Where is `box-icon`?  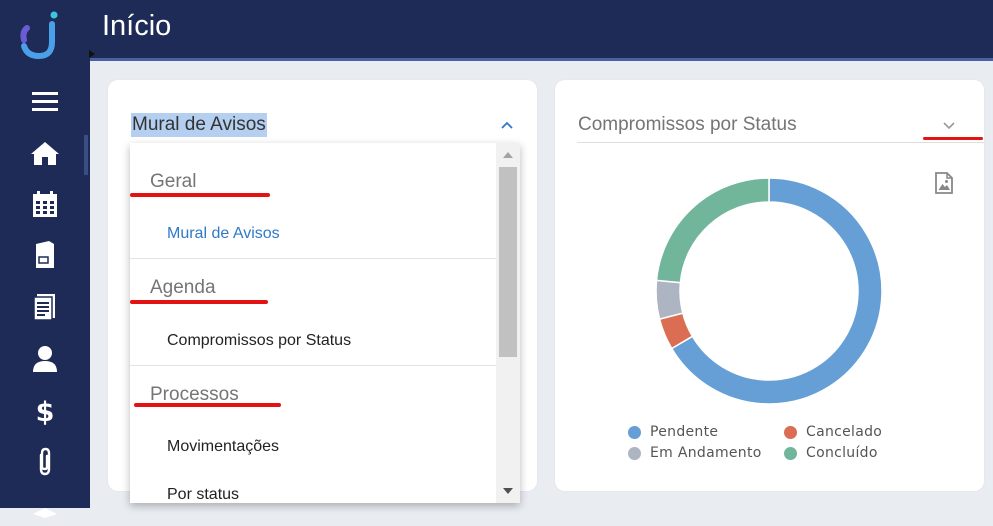
box-icon is located at coordinates (45, 511).